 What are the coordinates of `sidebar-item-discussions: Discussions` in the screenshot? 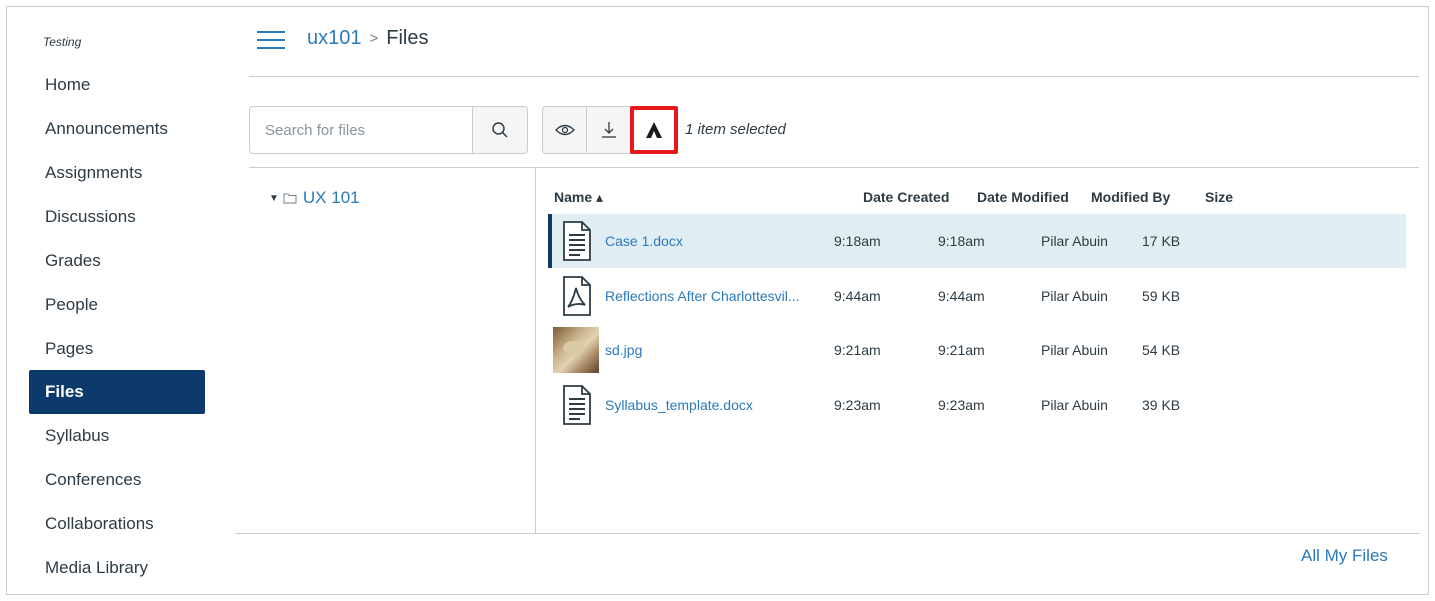 It's located at (117, 217).